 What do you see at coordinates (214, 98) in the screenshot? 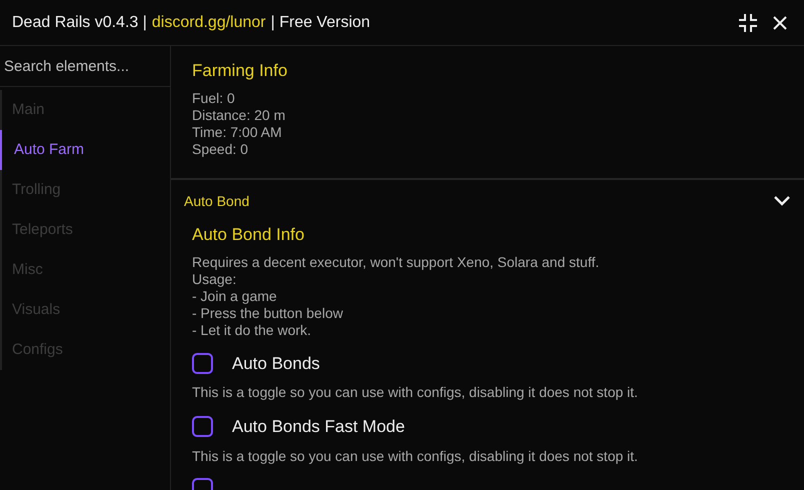
I see `info-text: Fuel: 0` at bounding box center [214, 98].